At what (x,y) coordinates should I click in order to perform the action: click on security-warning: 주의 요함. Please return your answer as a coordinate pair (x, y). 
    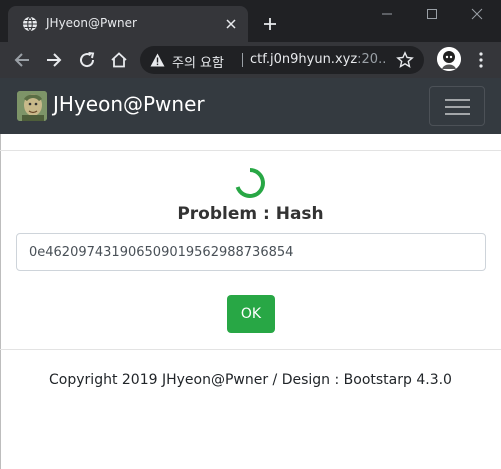
    Looking at the image, I should click on (198, 61).